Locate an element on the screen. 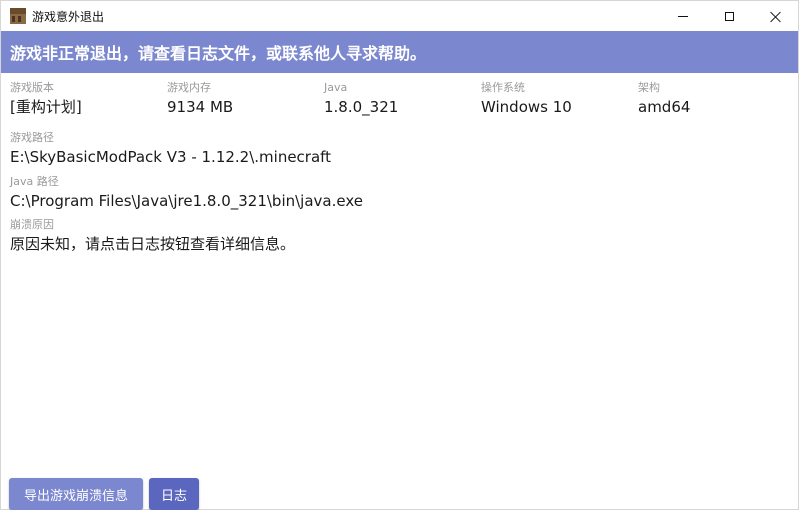 The width and height of the screenshot is (799, 510). crash-reason-field: 崩溃原因 原因未知，请点击日志按钮查看详细信息。 is located at coordinates (152, 236).